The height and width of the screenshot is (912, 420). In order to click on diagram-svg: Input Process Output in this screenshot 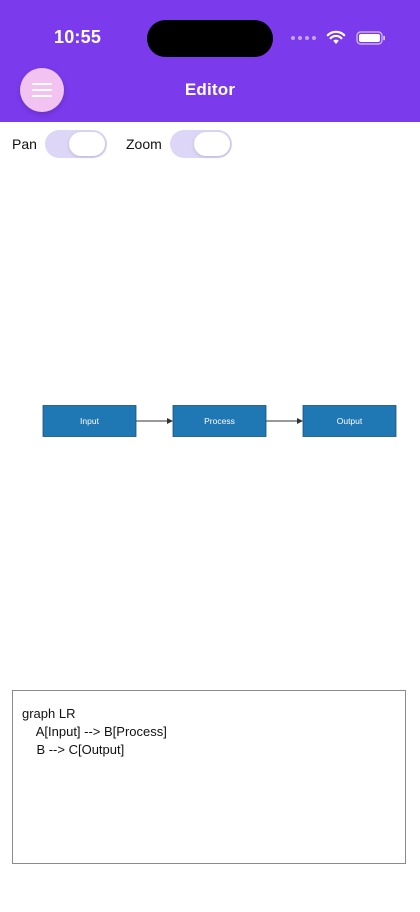, I will do `click(219, 421)`.